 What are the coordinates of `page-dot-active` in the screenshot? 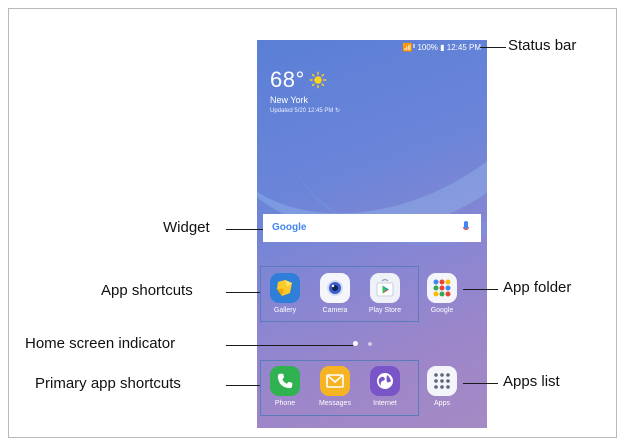 It's located at (355, 343).